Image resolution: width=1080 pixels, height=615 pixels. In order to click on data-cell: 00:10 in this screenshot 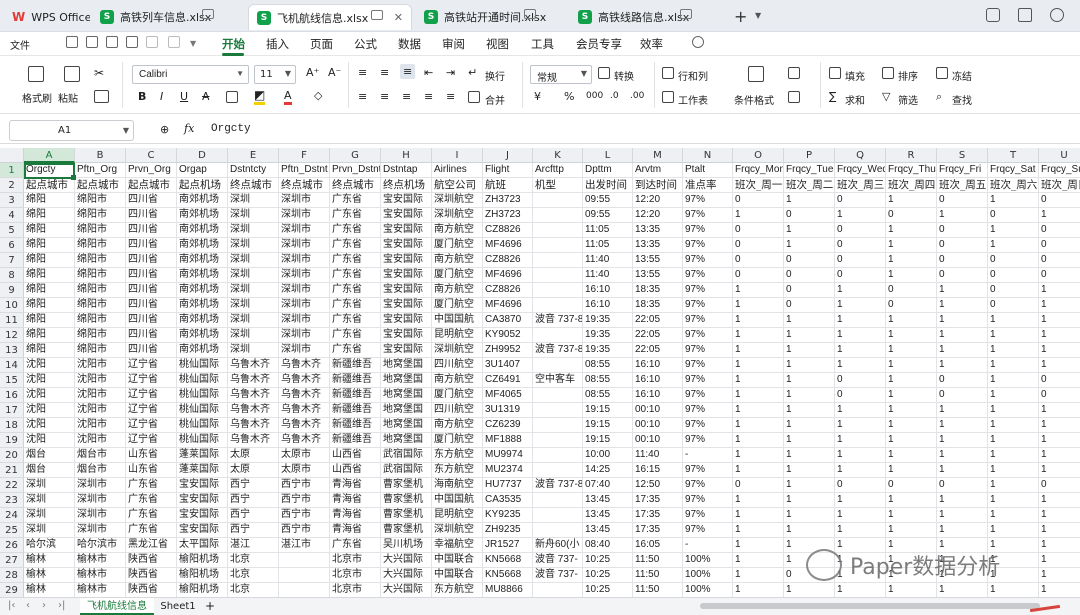, I will do `click(658, 410)`.